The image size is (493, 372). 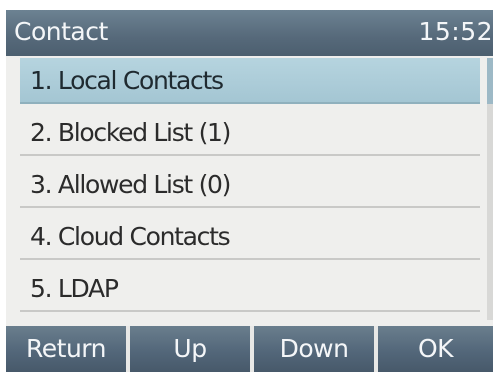 I want to click on menu-item-allowed-list: 3. Allowed List (0), so click(x=250, y=185).